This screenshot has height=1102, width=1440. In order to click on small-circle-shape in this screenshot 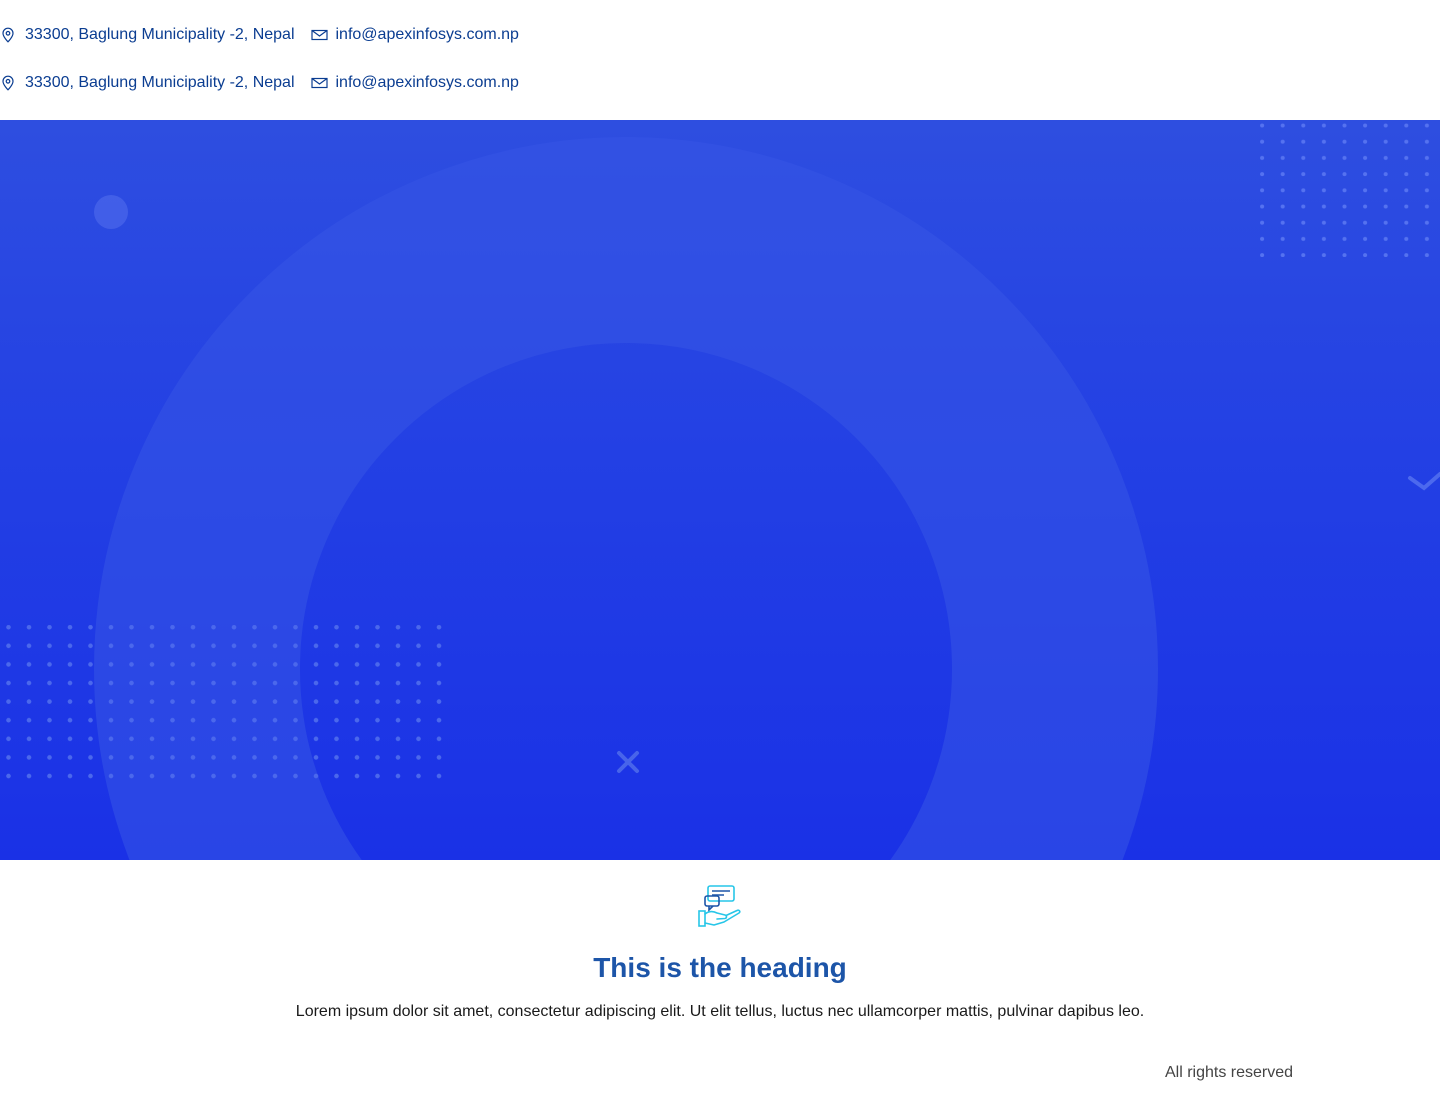, I will do `click(111, 212)`.